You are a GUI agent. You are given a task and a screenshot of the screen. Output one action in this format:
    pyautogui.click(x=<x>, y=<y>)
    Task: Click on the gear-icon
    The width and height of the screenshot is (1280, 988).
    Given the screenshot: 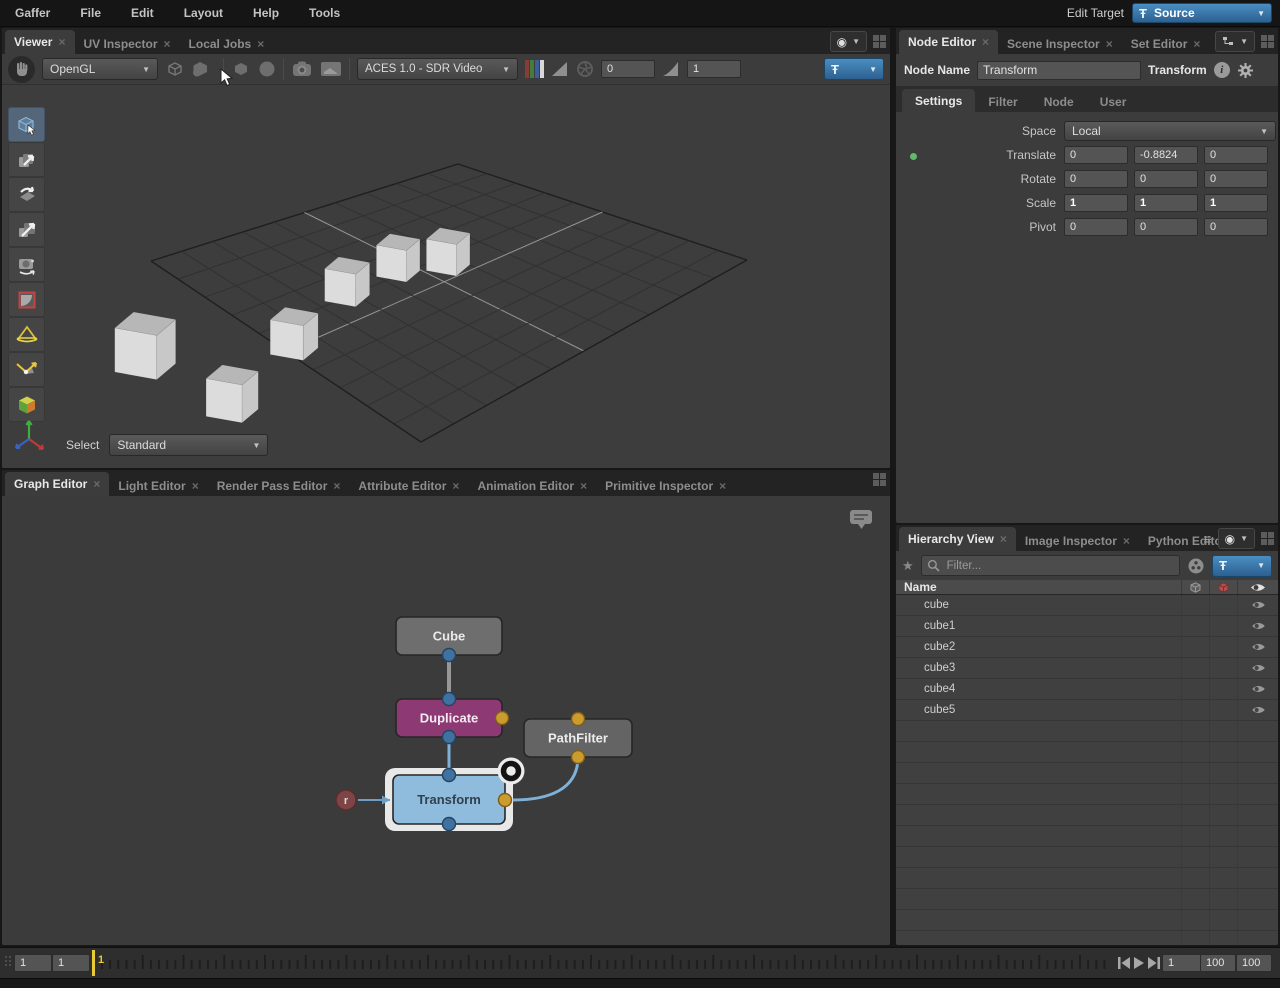 What is the action you would take?
    pyautogui.click(x=1245, y=70)
    